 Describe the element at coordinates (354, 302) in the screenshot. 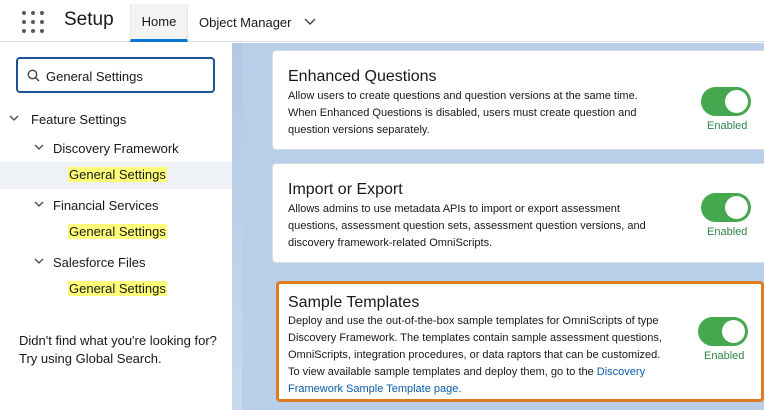

I see `card-title: Sample Templates` at that location.